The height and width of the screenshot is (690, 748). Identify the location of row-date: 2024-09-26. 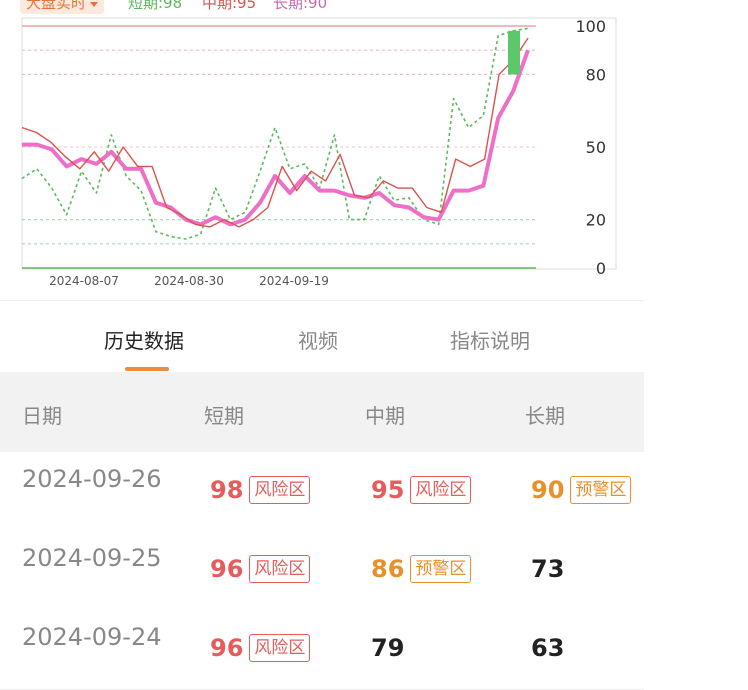
(92, 479).